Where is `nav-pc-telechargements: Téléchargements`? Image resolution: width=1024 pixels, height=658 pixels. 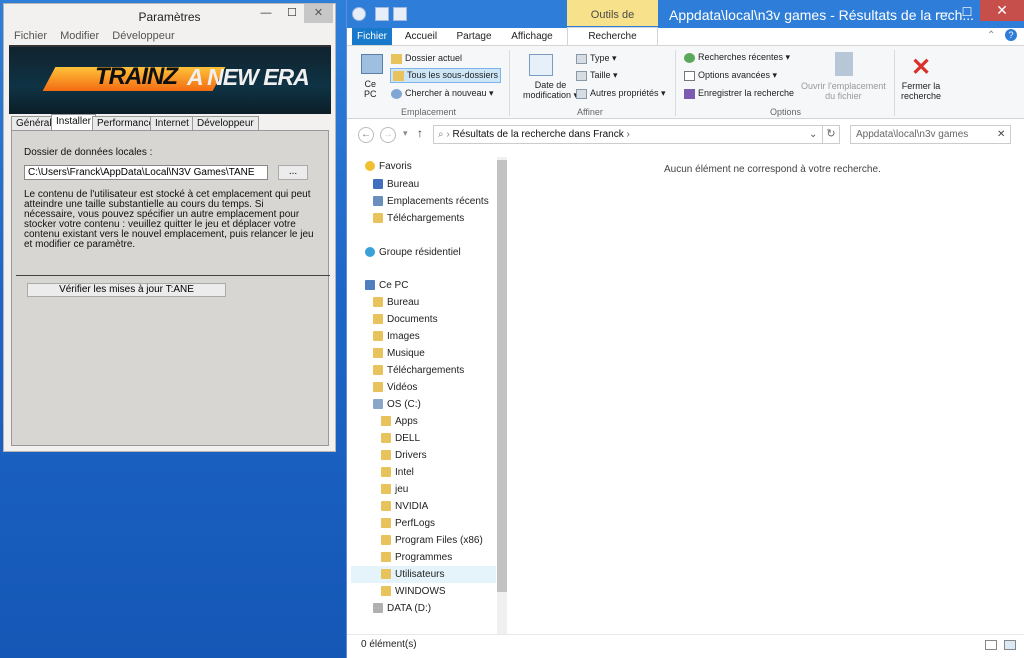
nav-pc-telechargements: Téléchargements is located at coordinates (418, 370).